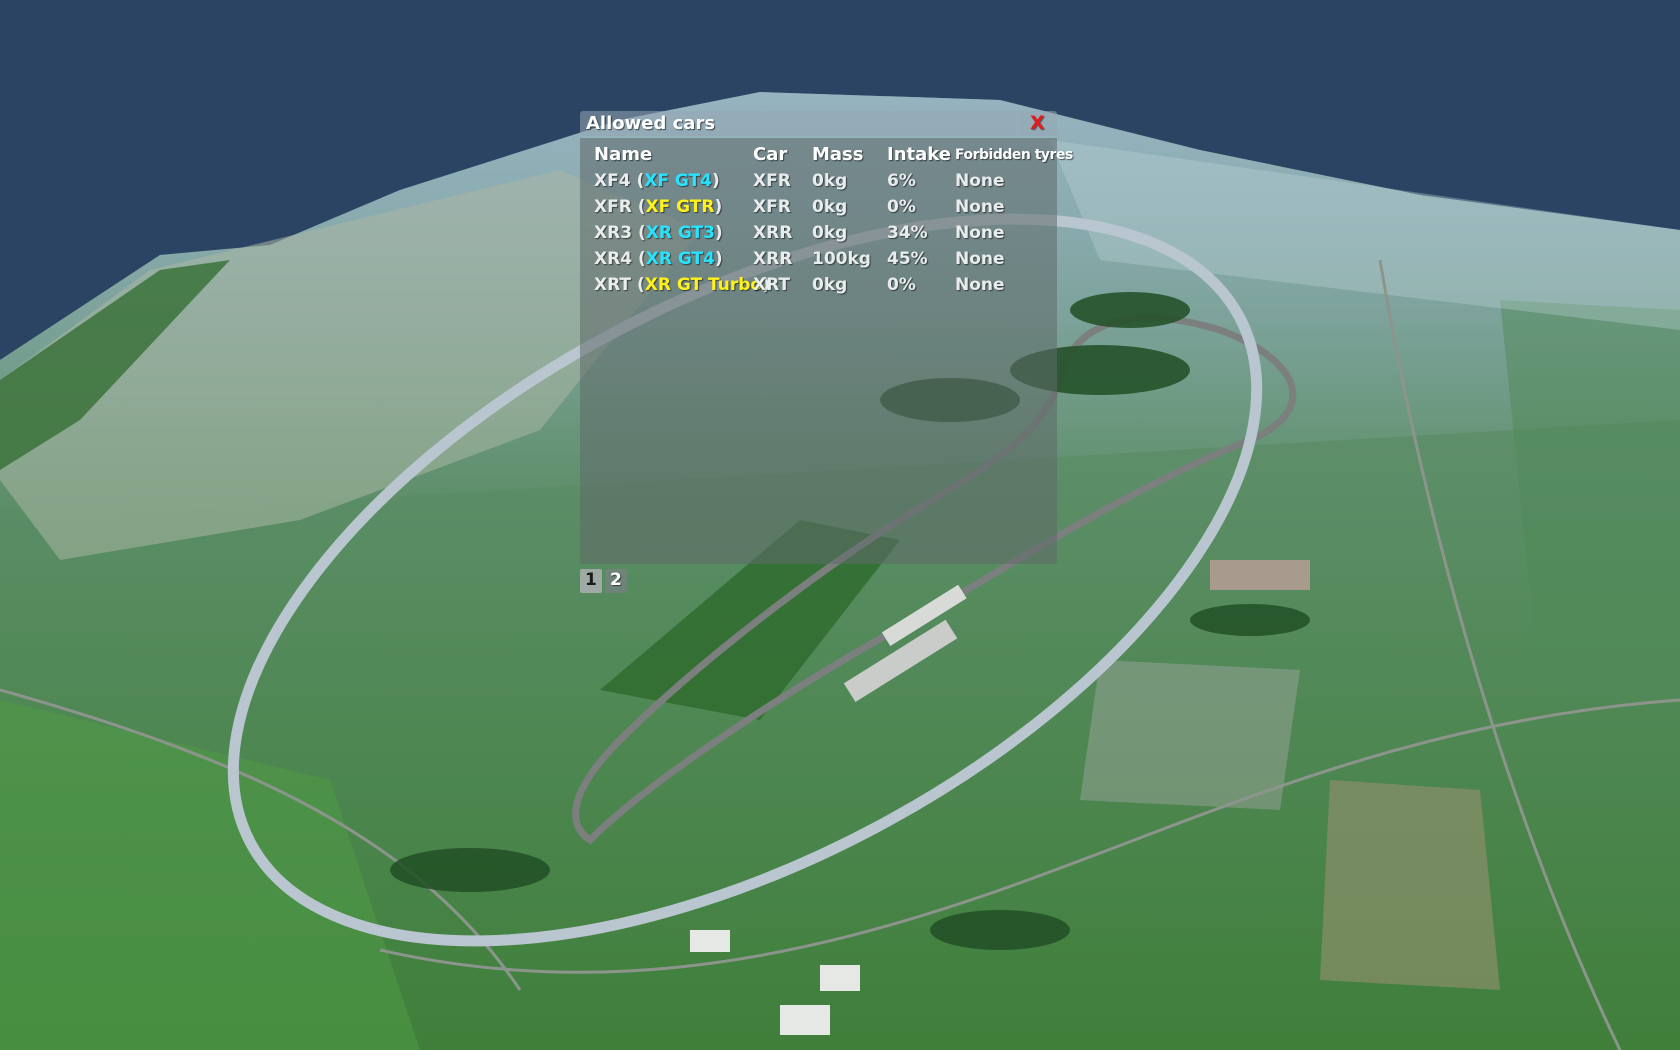 The image size is (1680, 1050). Describe the element at coordinates (770, 154) in the screenshot. I see `column-header-car: Car` at that location.